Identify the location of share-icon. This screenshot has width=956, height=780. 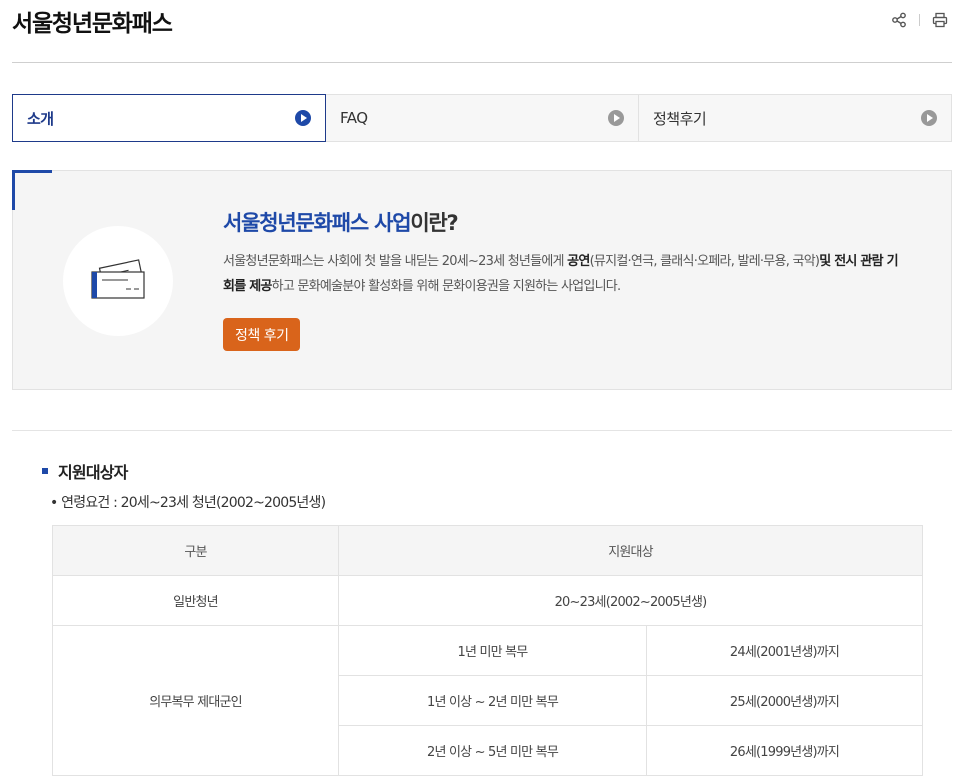
(899, 20).